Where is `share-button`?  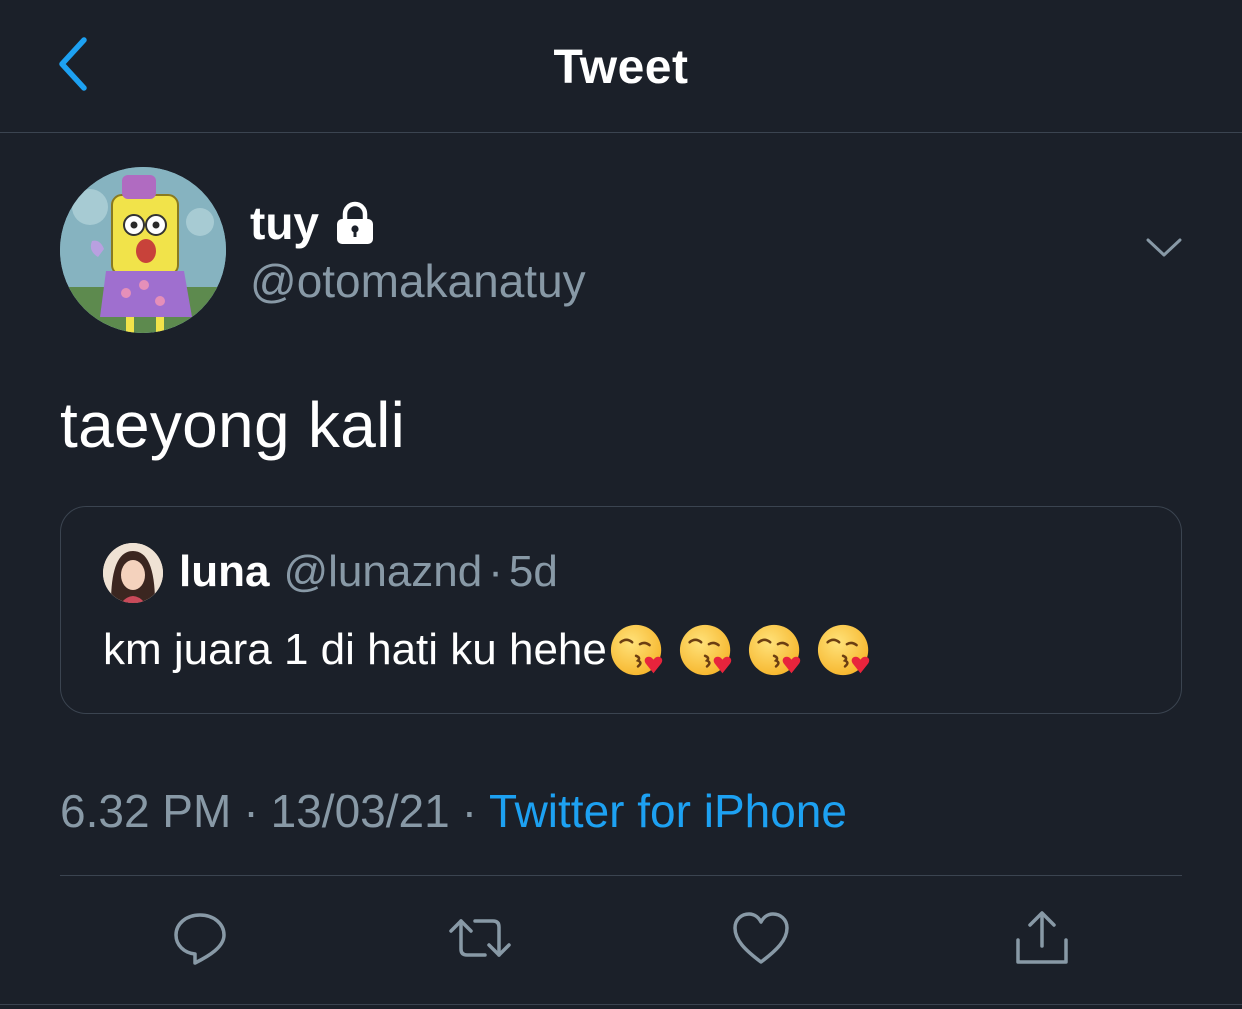 share-button is located at coordinates (1042, 940).